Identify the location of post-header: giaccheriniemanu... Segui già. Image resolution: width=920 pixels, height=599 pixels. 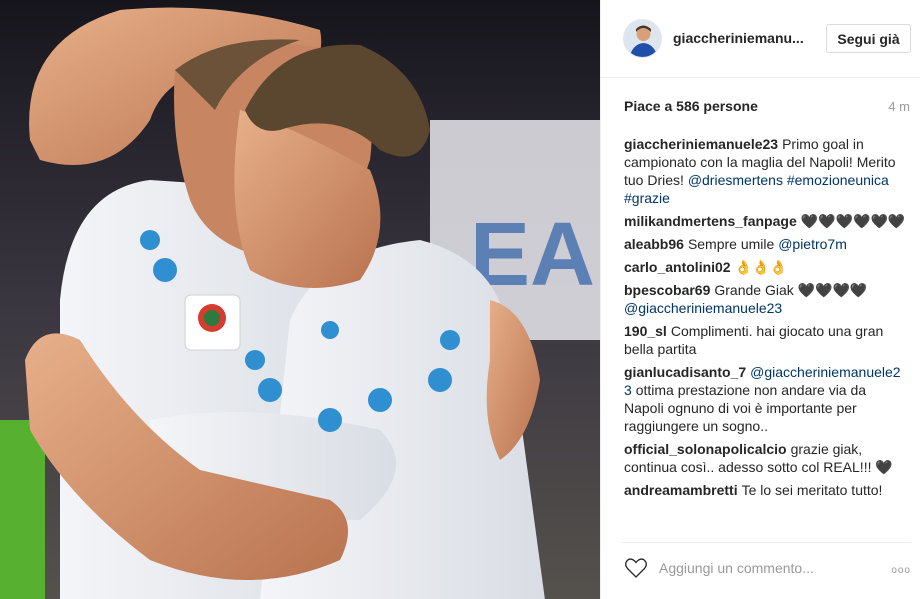
(760, 39).